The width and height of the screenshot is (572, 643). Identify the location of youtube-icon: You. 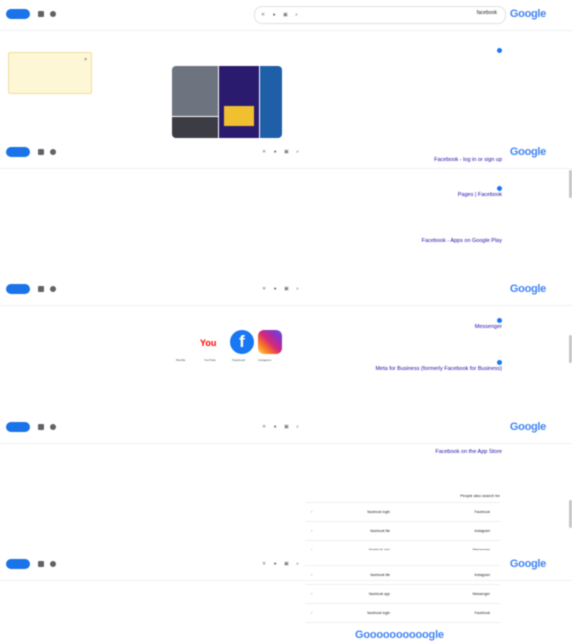
(213, 343).